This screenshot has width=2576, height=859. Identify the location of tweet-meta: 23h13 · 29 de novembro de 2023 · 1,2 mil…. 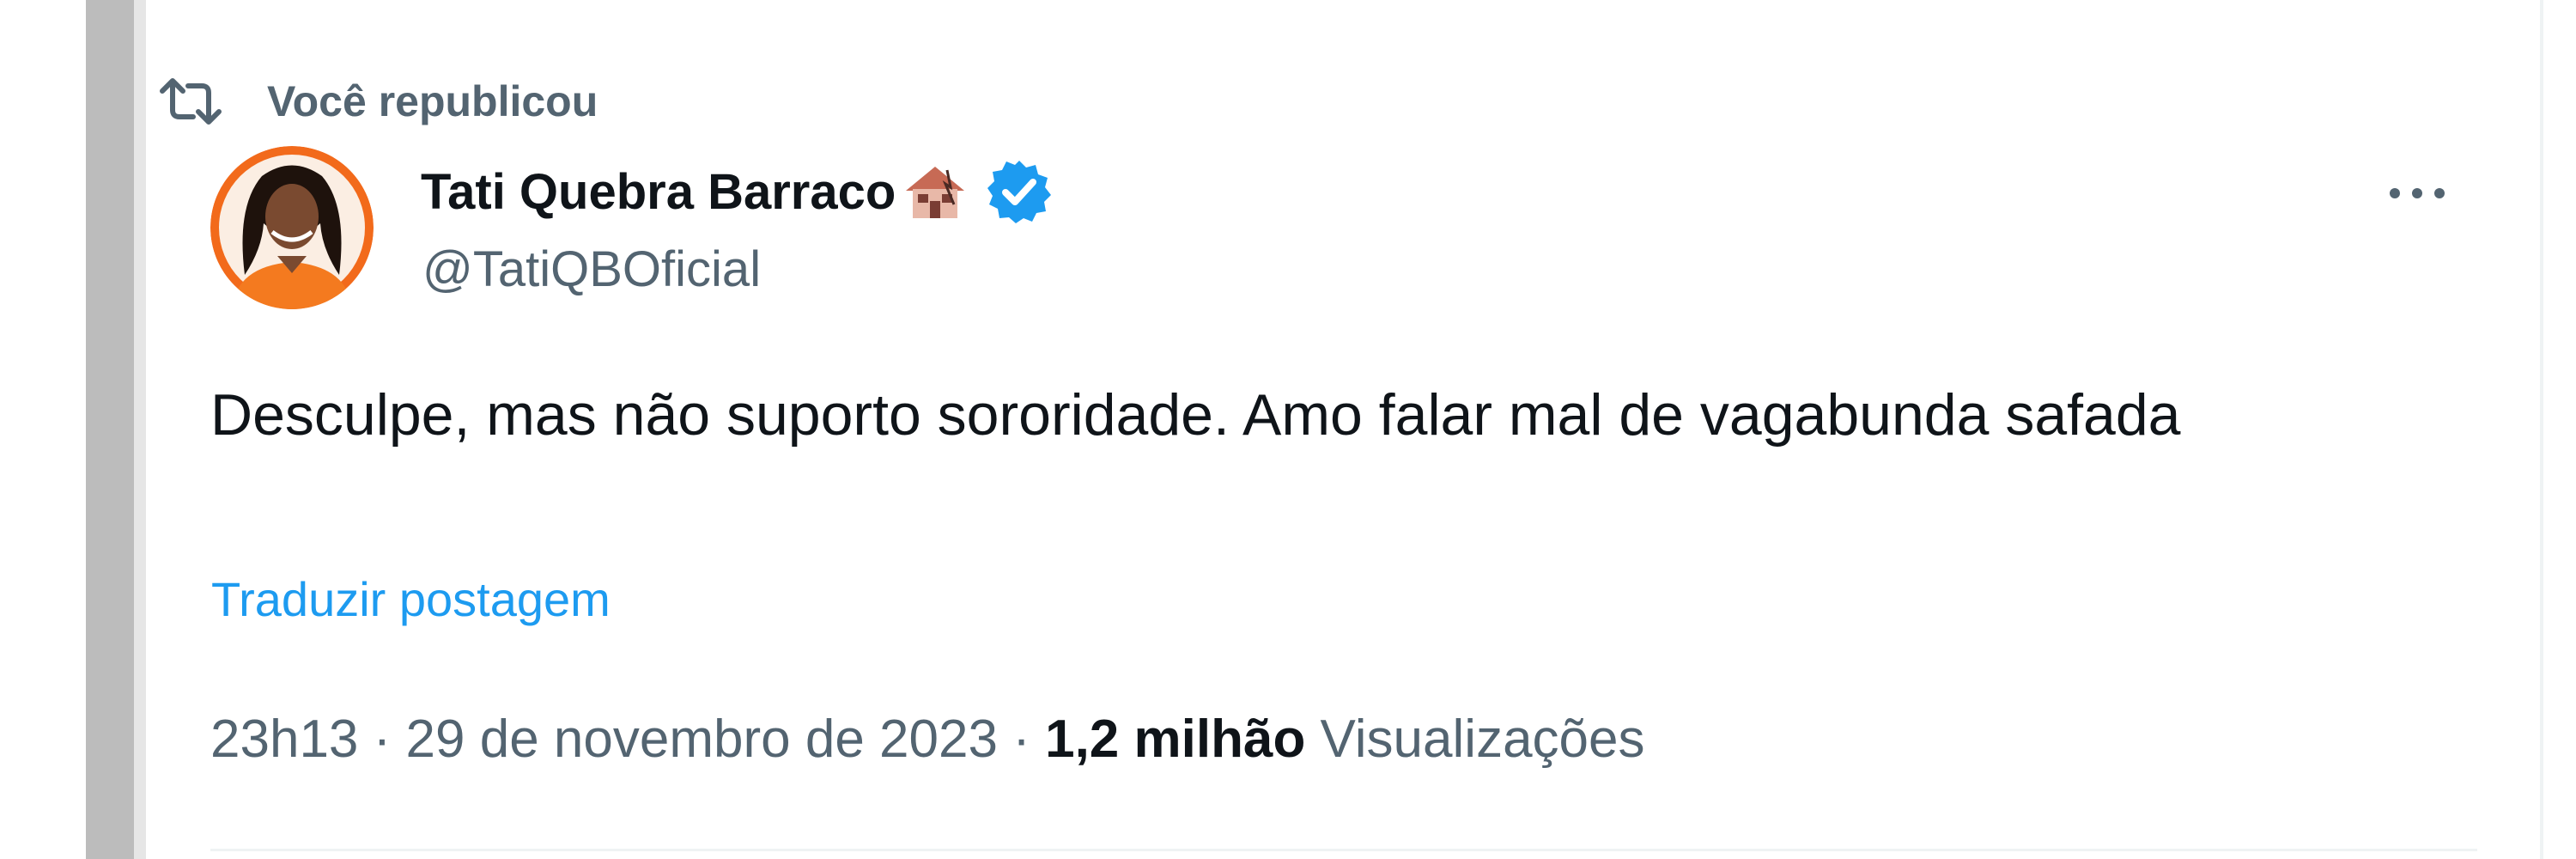
(928, 740).